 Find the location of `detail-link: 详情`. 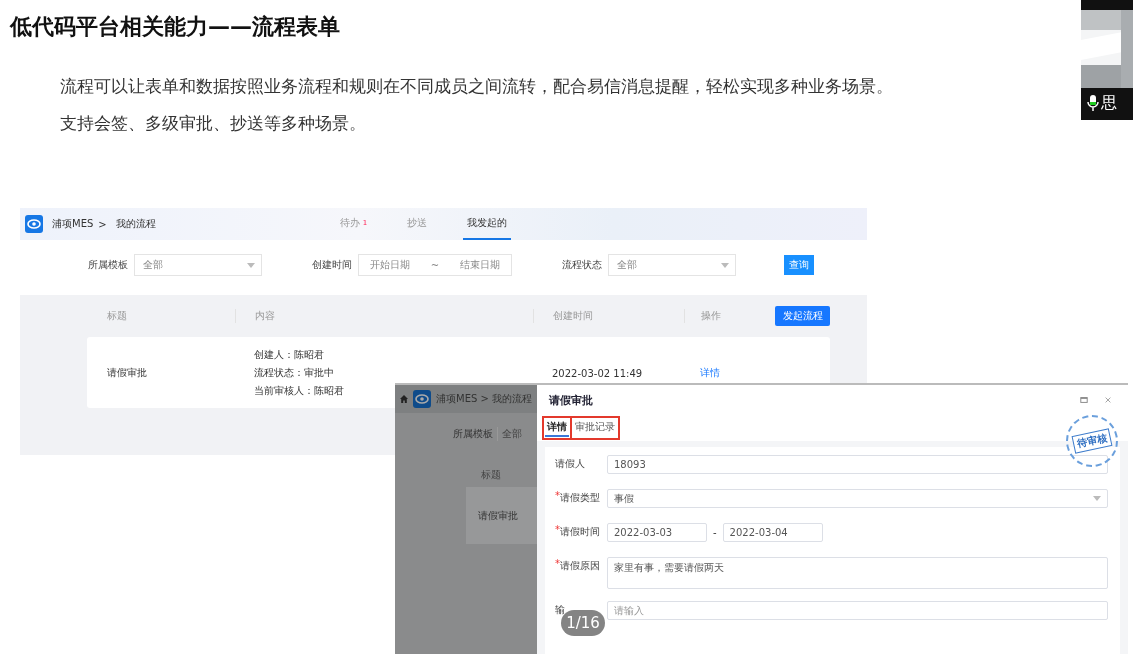

detail-link: 详情 is located at coordinates (710, 372).